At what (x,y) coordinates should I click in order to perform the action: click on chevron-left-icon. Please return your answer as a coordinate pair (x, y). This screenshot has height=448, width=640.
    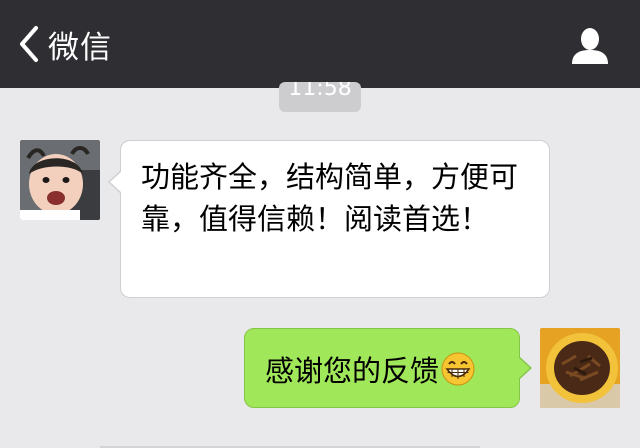
    Looking at the image, I should click on (29, 44).